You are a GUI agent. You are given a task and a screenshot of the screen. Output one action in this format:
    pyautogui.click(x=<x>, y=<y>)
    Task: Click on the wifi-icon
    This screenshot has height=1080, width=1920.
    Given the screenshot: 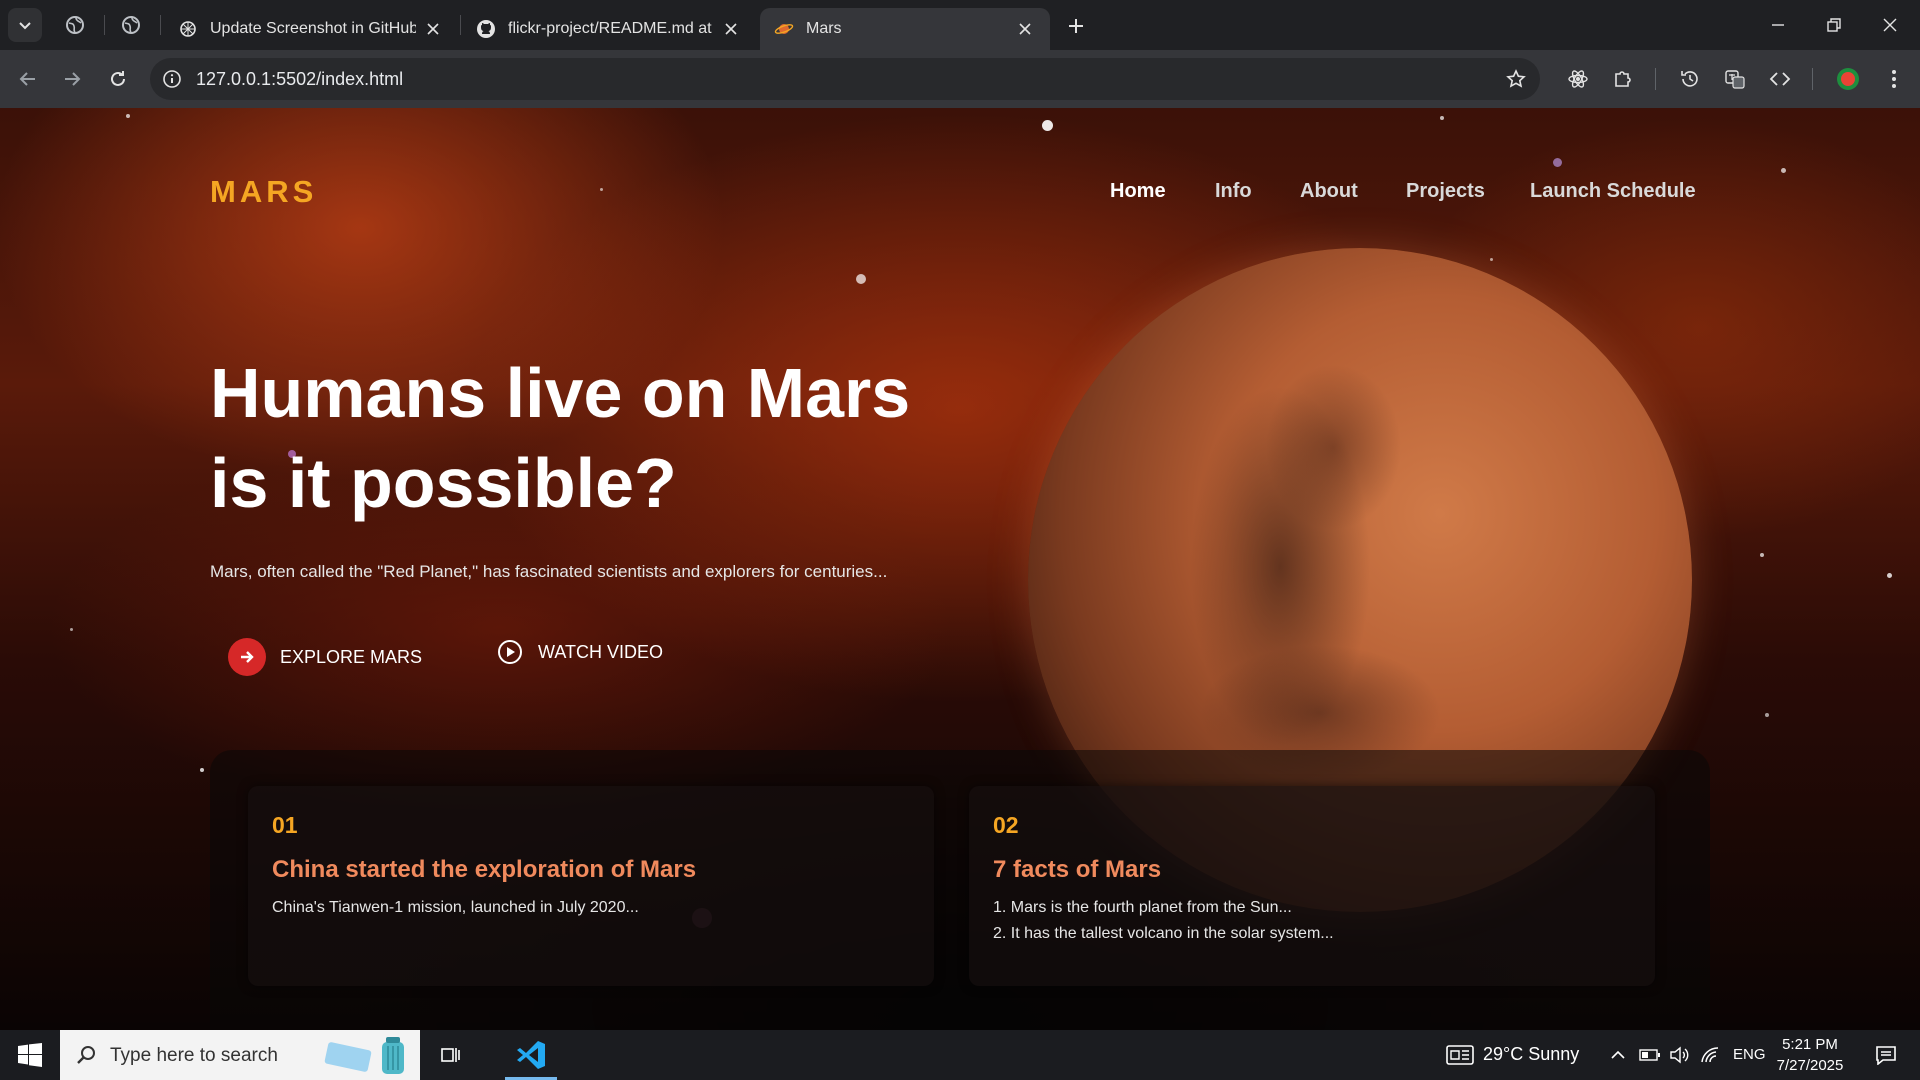 What is the action you would take?
    pyautogui.click(x=1710, y=1055)
    